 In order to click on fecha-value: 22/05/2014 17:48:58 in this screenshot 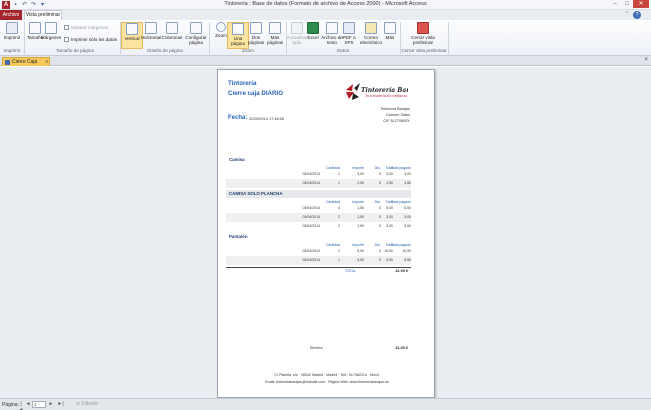, I will do `click(266, 118)`.